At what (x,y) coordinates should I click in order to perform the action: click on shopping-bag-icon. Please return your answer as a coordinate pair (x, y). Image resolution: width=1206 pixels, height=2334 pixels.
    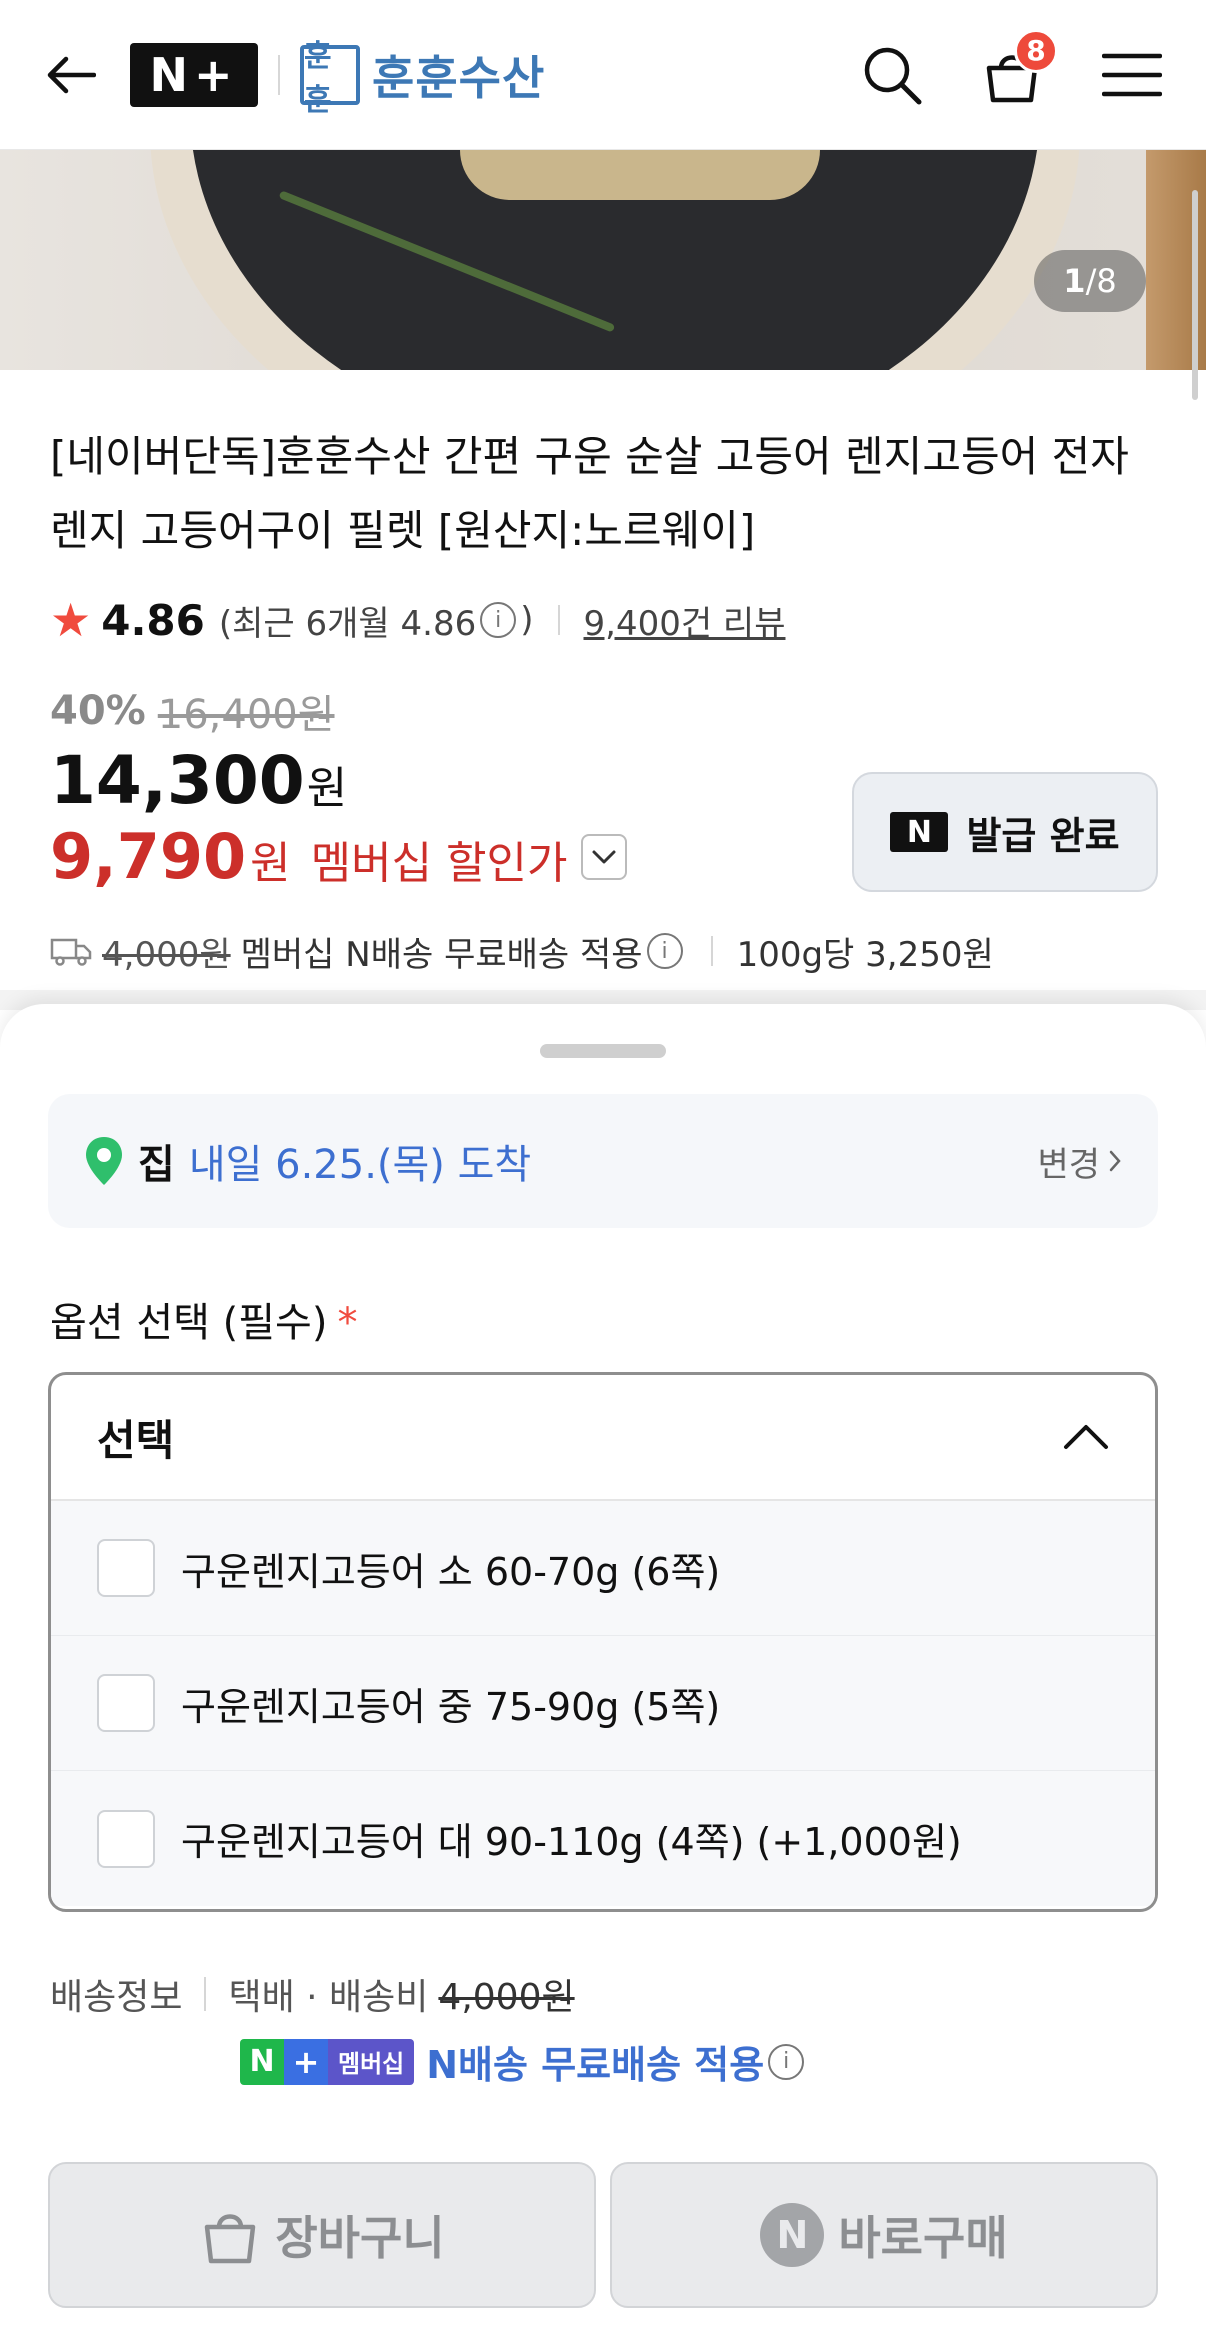
    Looking at the image, I should click on (230, 2239).